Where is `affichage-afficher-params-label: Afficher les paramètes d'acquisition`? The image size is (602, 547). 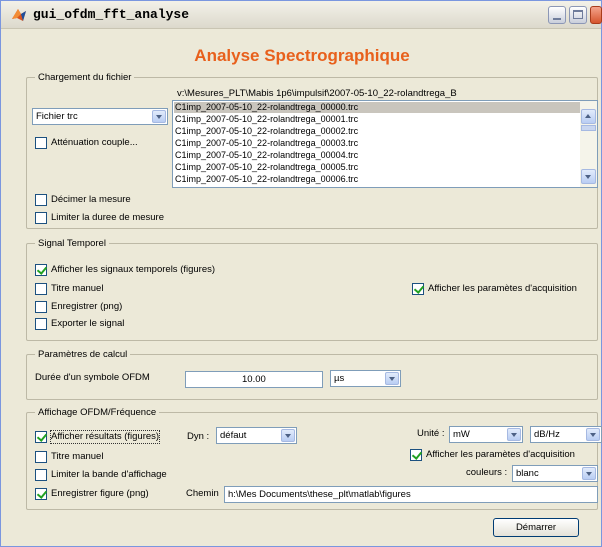 affichage-afficher-params-label: Afficher les paramètes d'acquisition is located at coordinates (500, 454).